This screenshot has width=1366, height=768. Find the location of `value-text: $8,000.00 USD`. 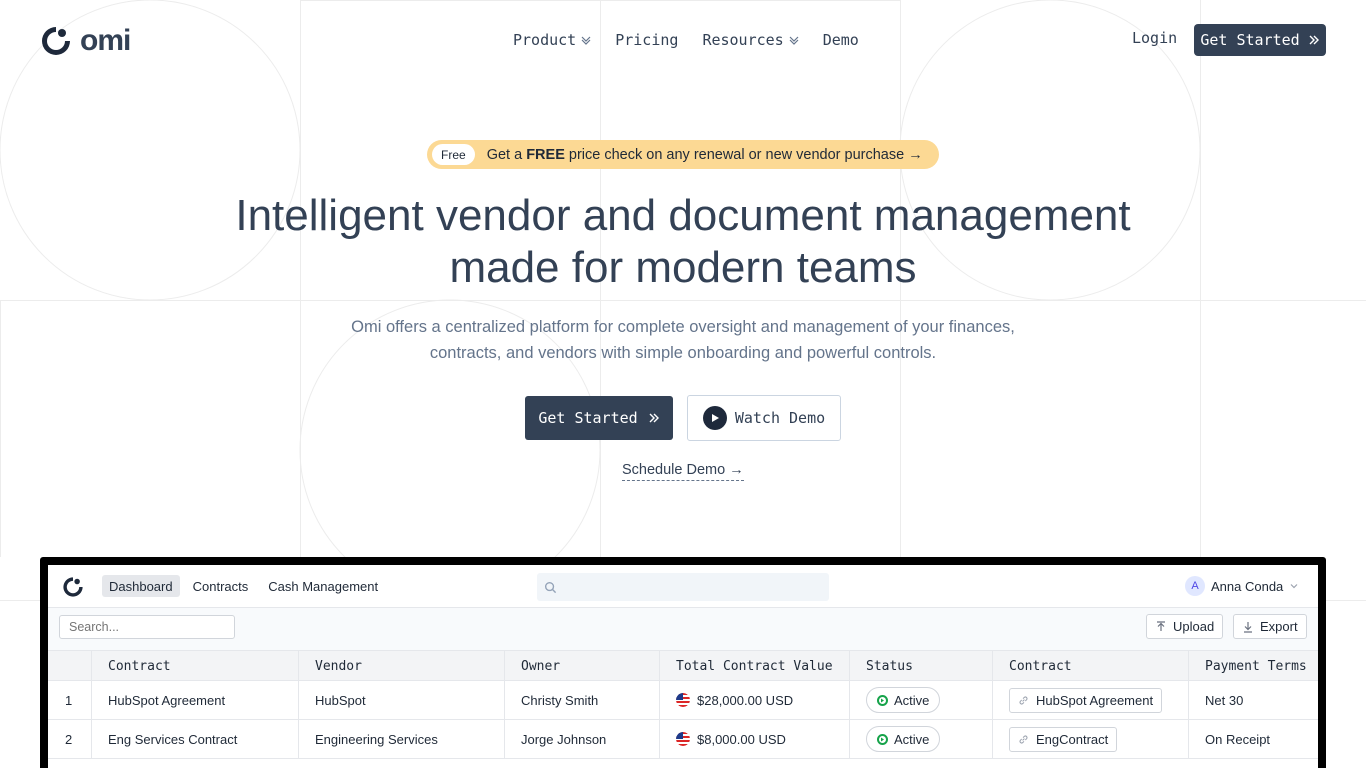

value-text: $8,000.00 USD is located at coordinates (741, 739).